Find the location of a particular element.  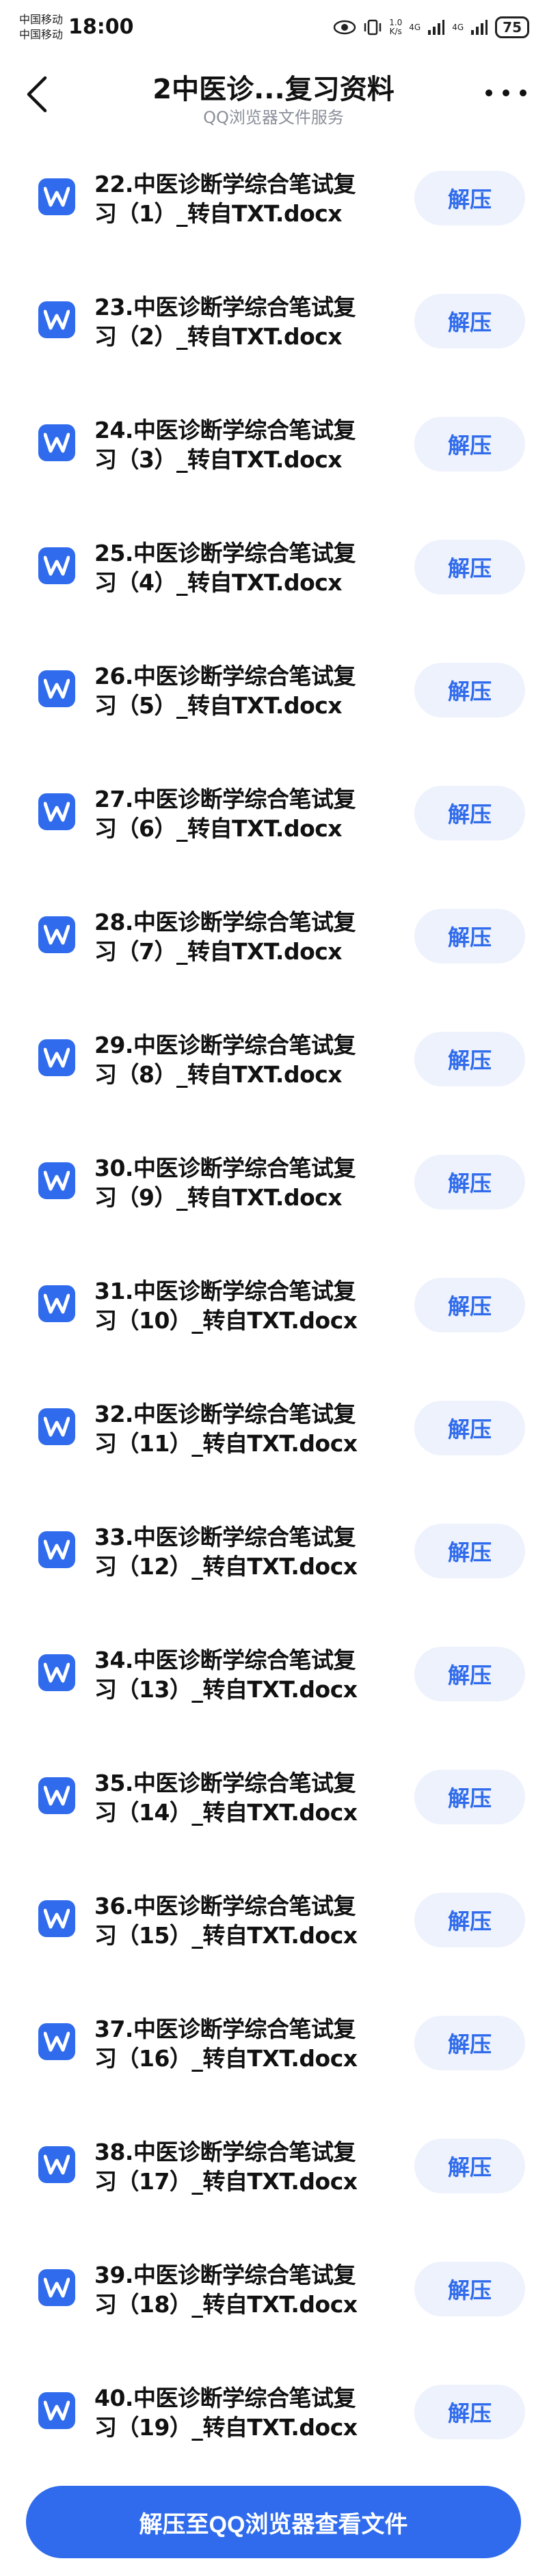

file-name-line-2: 习（4）_转自TXT.docx is located at coordinates (218, 582).